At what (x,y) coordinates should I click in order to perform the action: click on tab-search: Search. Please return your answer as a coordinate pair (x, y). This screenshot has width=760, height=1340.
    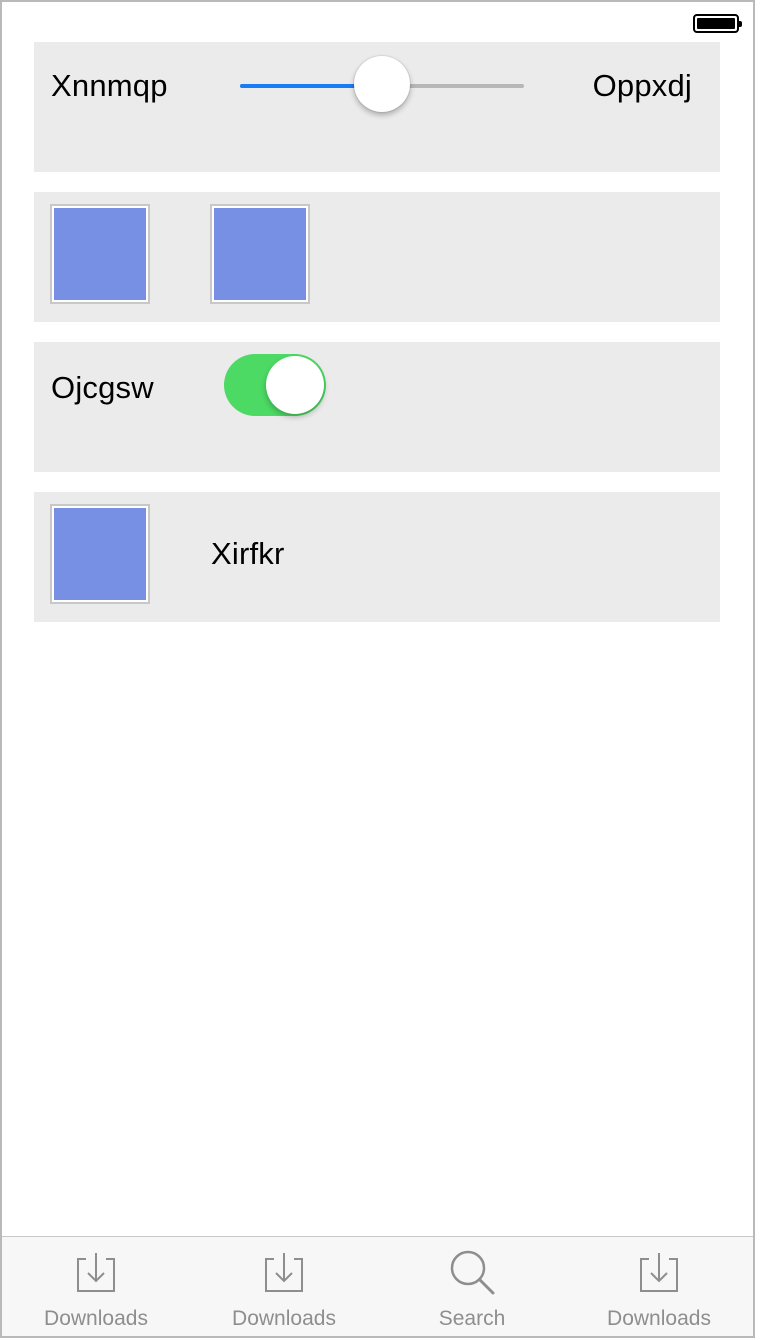
    Looking at the image, I should click on (472, 1286).